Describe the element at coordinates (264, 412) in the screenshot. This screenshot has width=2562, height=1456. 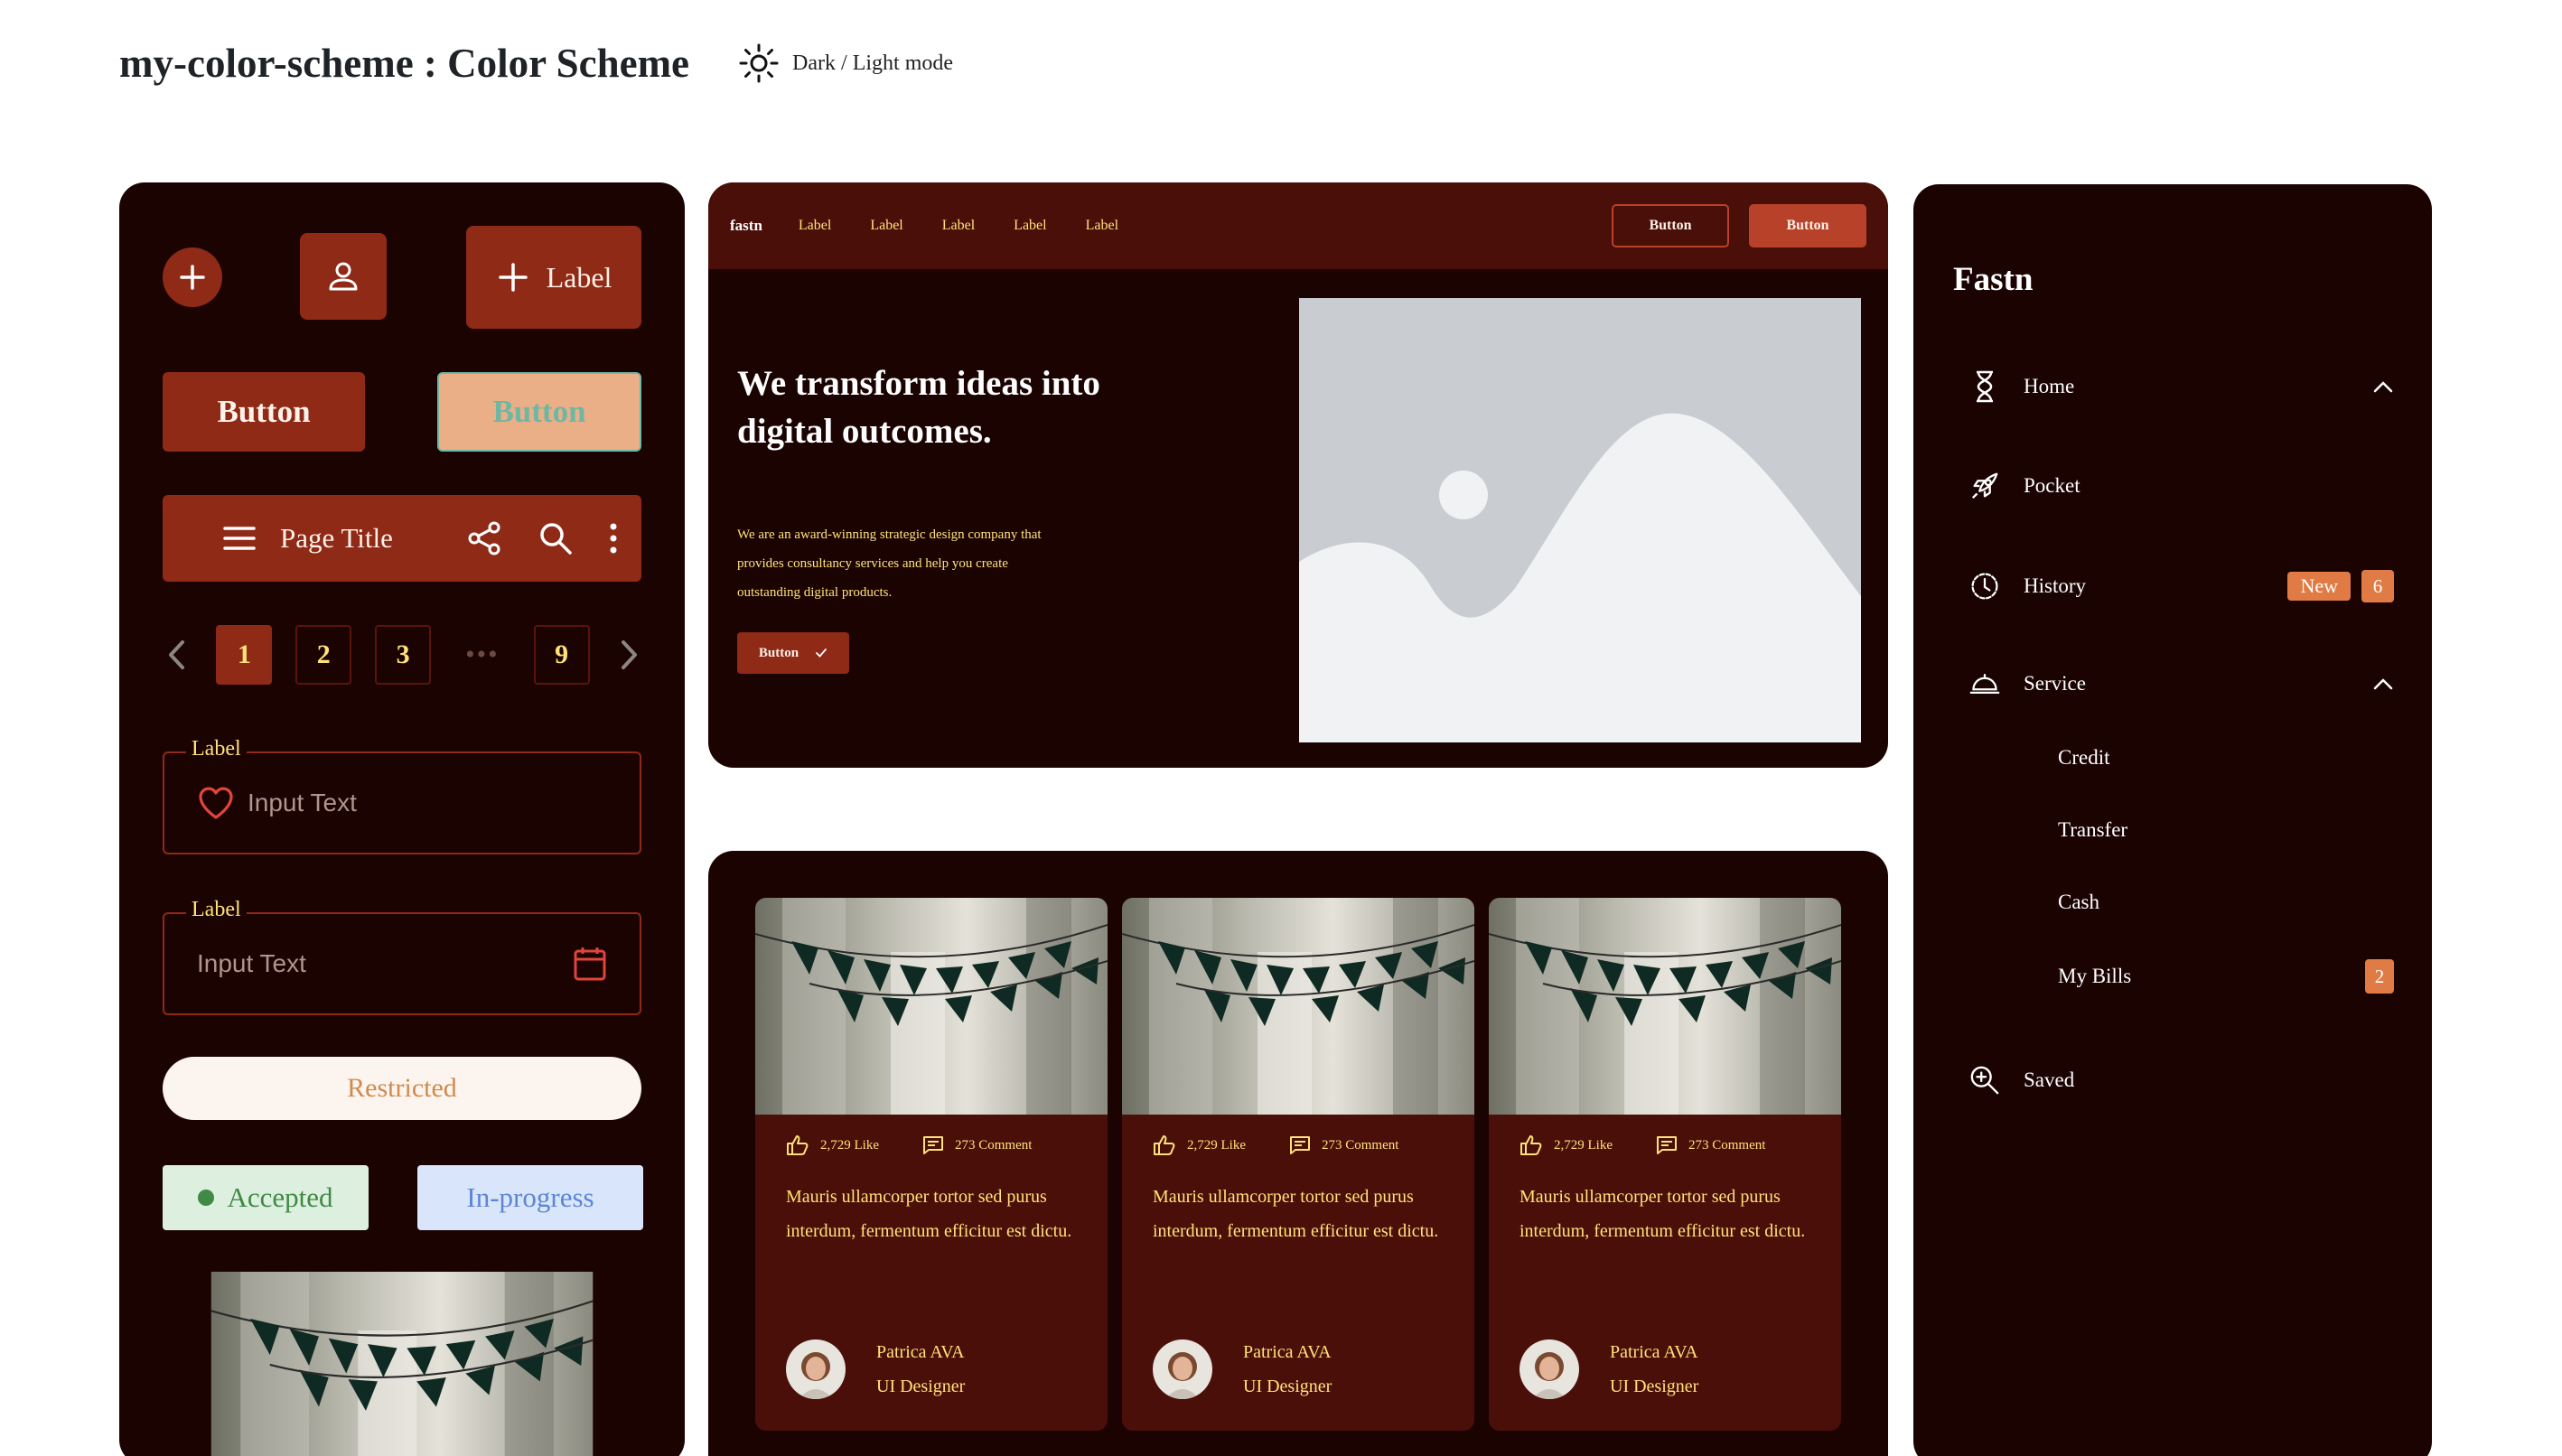
I see `primary-button: Button` at that location.